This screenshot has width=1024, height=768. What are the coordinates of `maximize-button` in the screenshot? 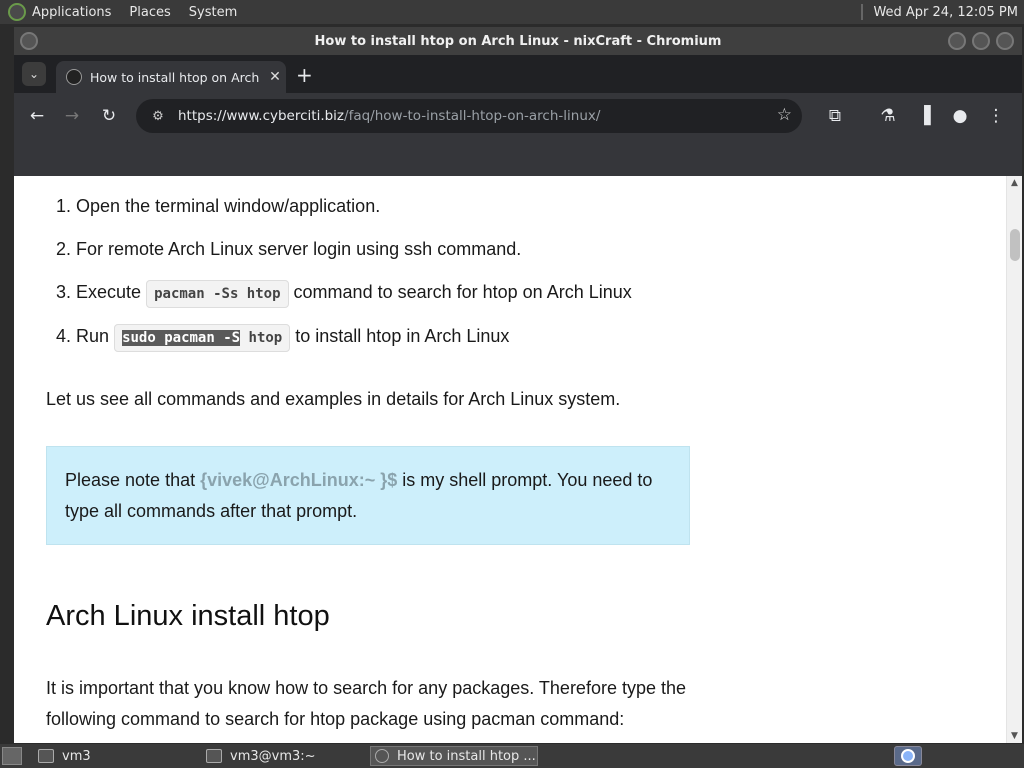 It's located at (981, 41).